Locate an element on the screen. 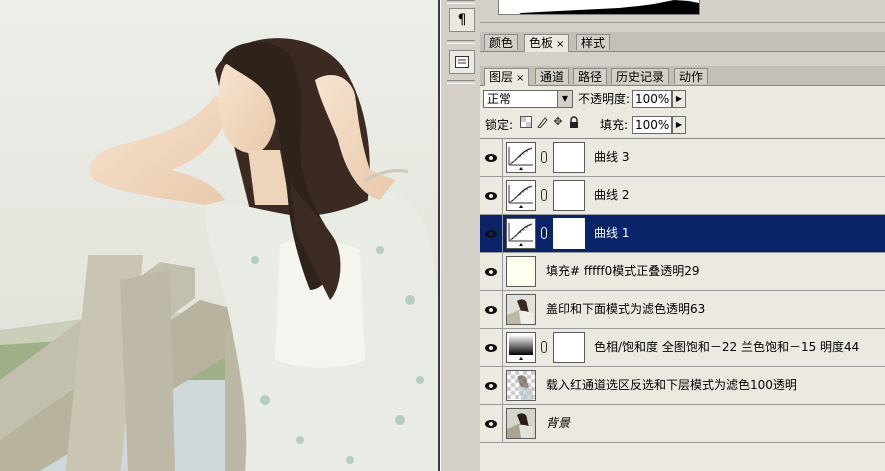  blend-options-row: 正常 ▼ 不透明度: 100% ▶ is located at coordinates (682, 99).